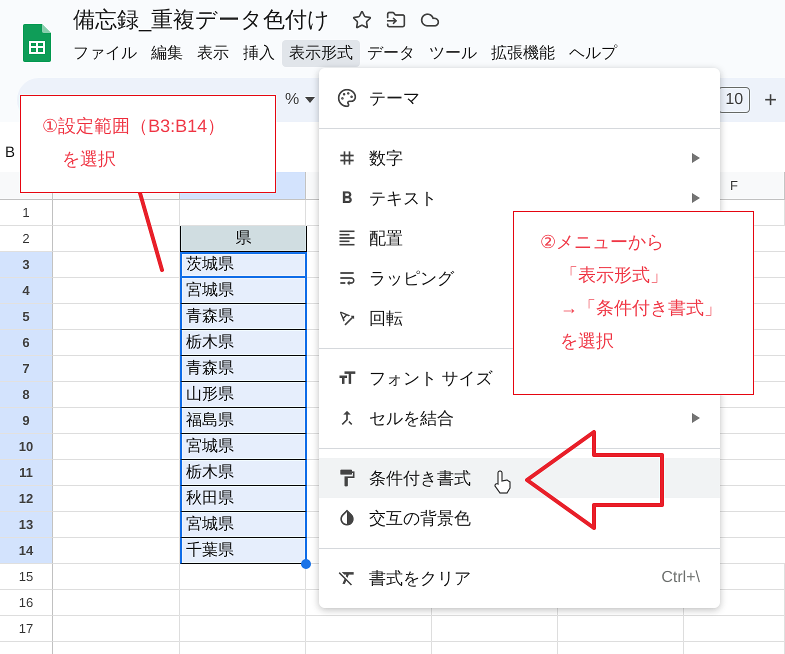 Image resolution: width=785 pixels, height=654 pixels. Describe the element at coordinates (603, 242) in the screenshot. I see `annotation-text: ②メニューから` at that location.